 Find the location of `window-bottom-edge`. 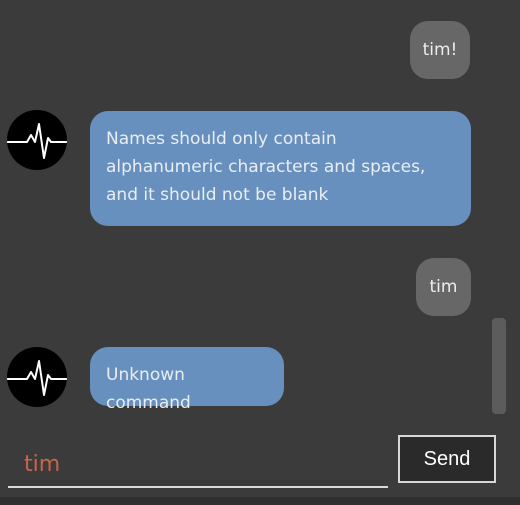

window-bottom-edge is located at coordinates (260, 501).